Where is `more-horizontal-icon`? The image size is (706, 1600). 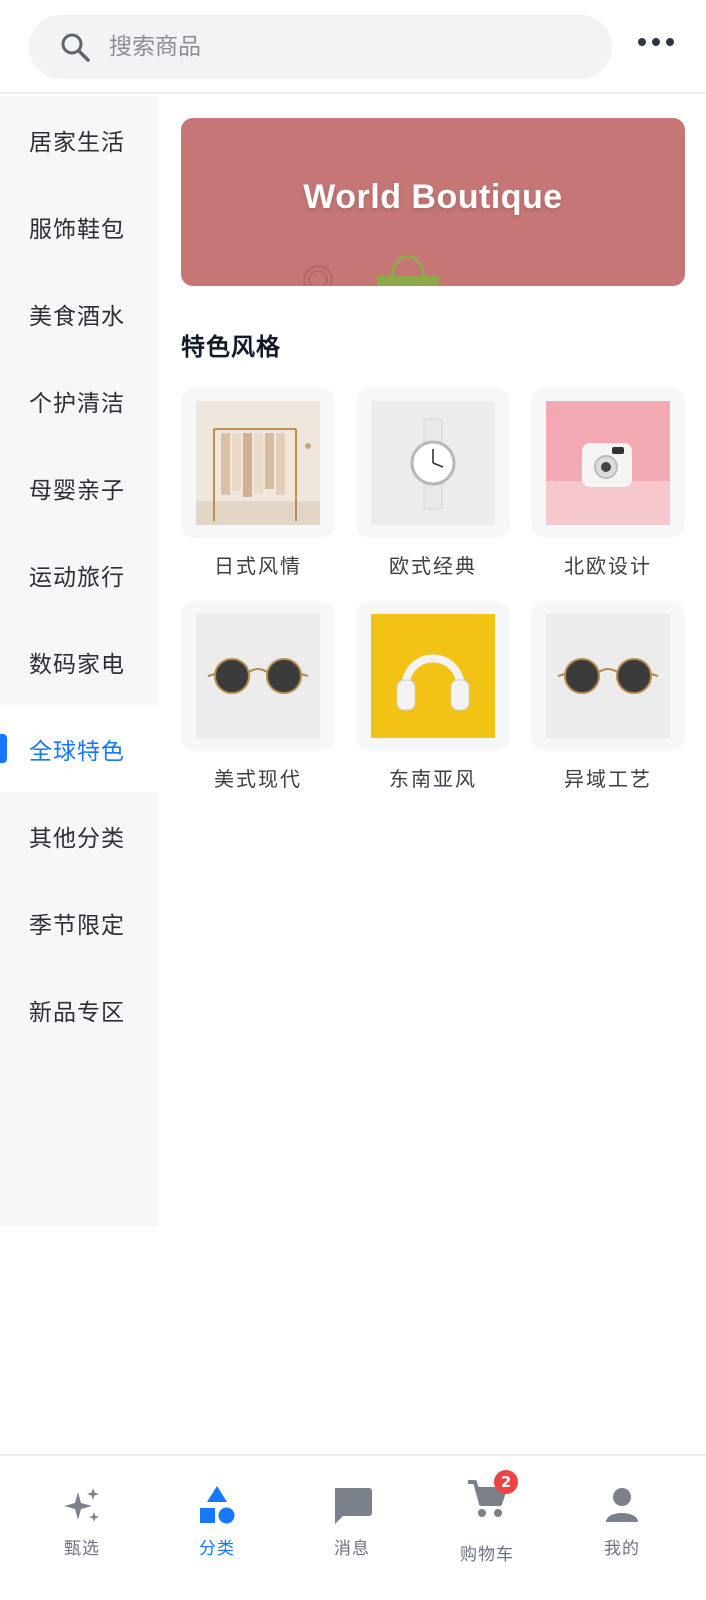 more-horizontal-icon is located at coordinates (642, 42).